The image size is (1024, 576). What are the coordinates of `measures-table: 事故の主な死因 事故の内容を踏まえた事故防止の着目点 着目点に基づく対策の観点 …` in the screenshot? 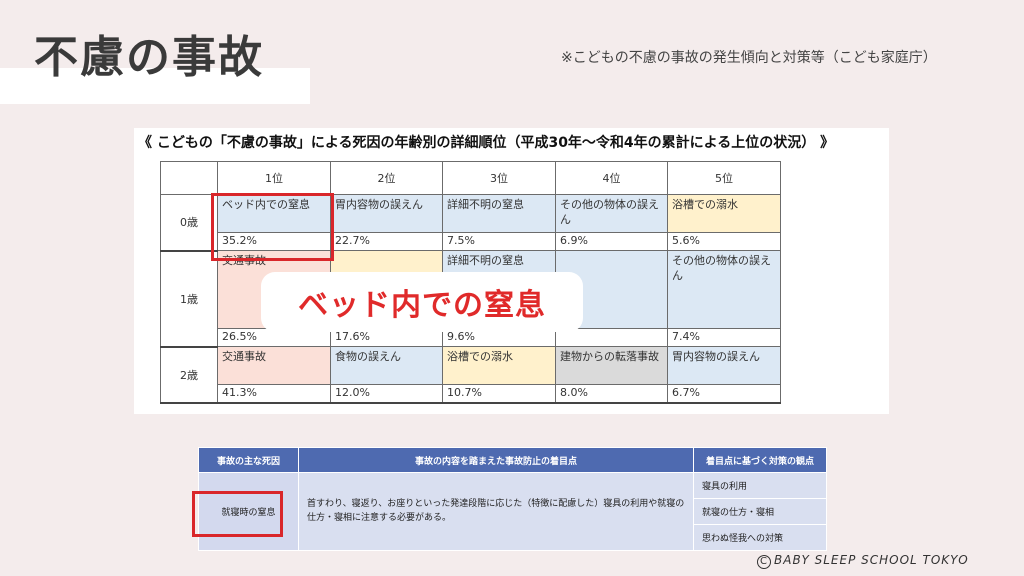 It's located at (512, 499).